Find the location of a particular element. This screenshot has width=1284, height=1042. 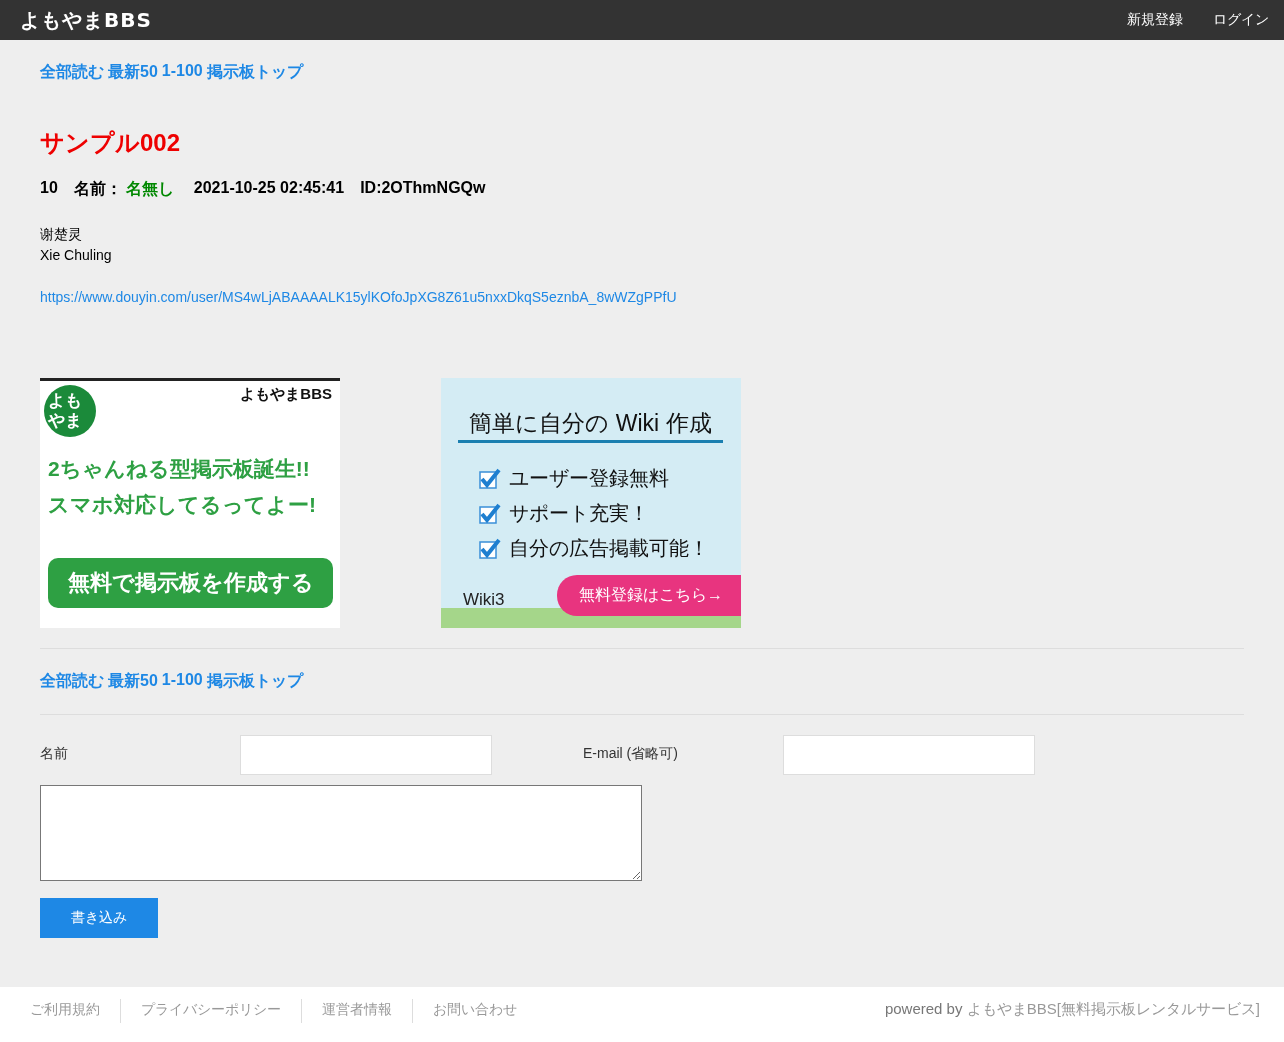

footer-link: 運営者情報 is located at coordinates (356, 1011).